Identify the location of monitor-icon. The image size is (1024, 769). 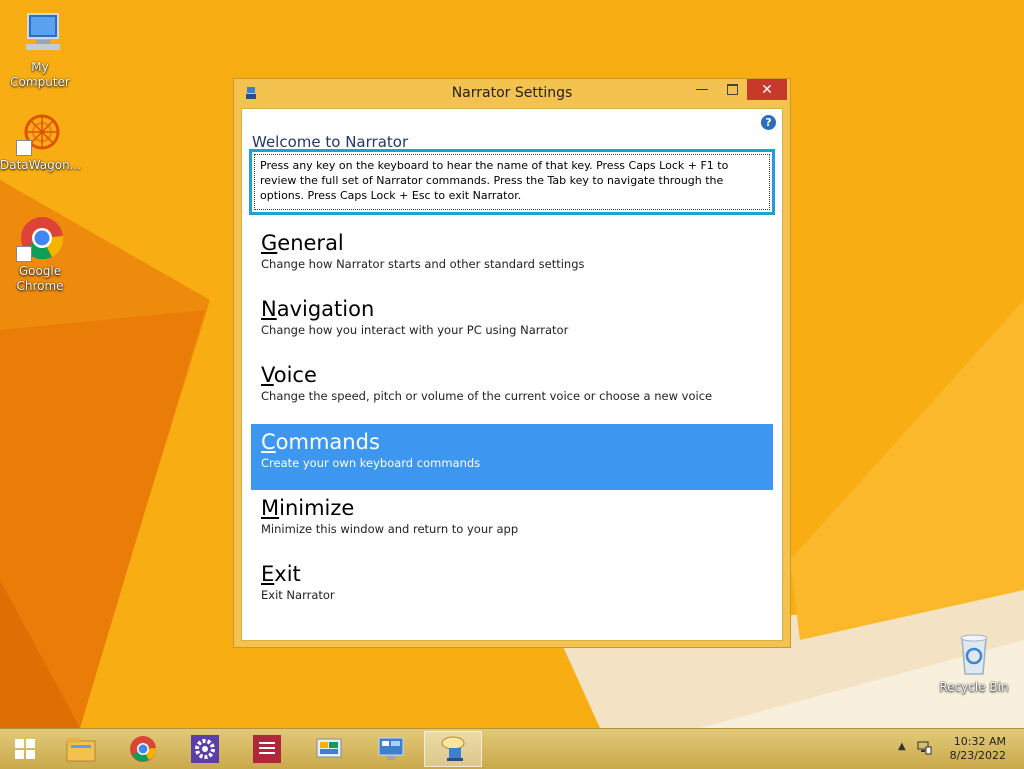
(391, 748).